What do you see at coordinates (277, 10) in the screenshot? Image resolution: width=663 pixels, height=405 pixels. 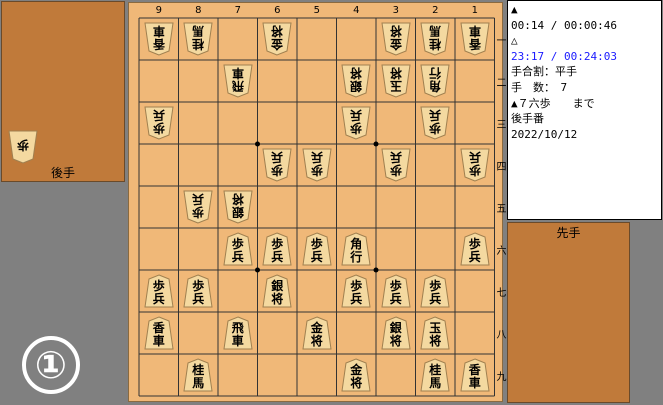 I see `file-label: 6` at bounding box center [277, 10].